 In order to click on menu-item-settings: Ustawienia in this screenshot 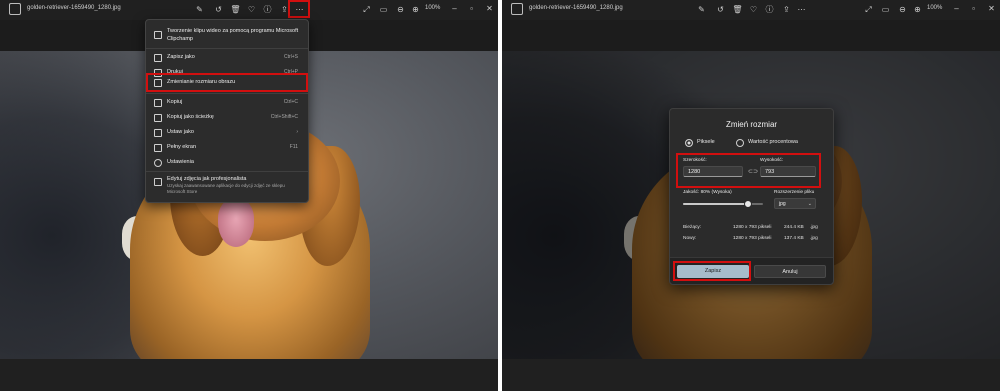, I will do `click(227, 162)`.